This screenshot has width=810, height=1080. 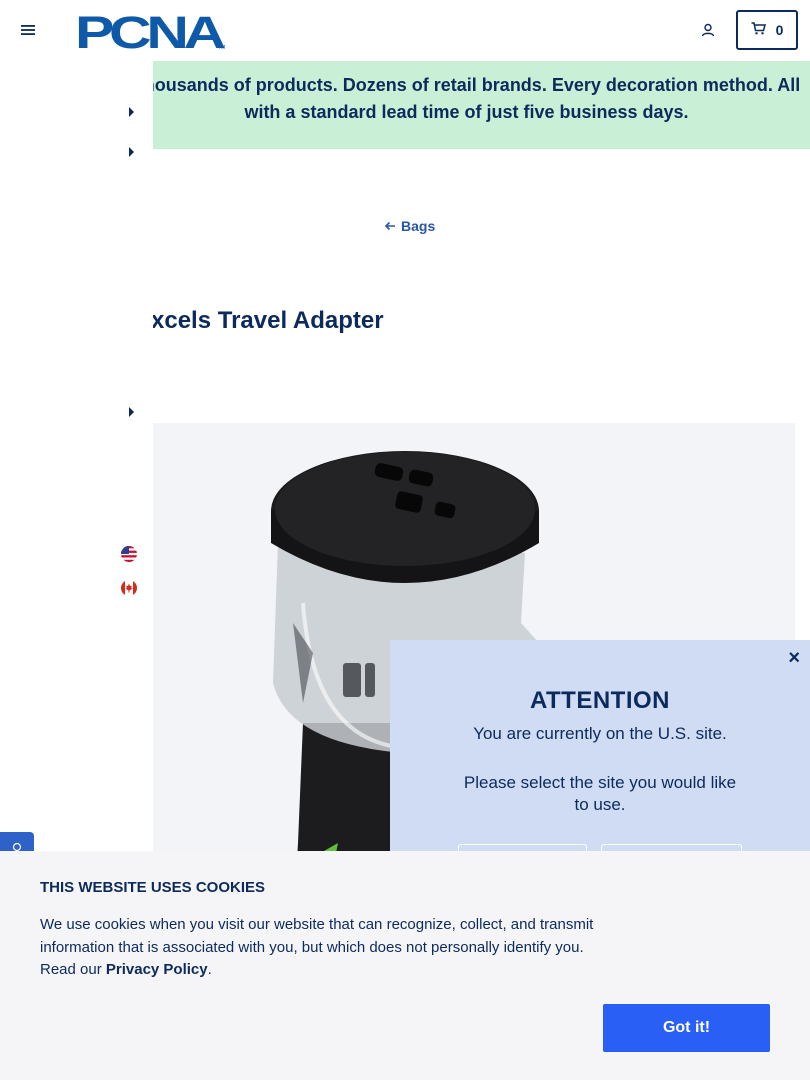 What do you see at coordinates (268, 320) in the screenshot?
I see `product-title: Excels Travel Adapter` at bounding box center [268, 320].